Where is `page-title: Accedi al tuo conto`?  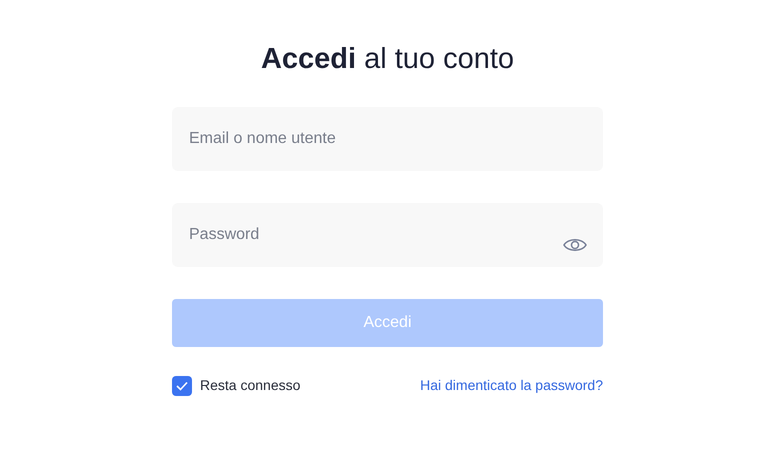 page-title: Accedi al tuo conto is located at coordinates (387, 59).